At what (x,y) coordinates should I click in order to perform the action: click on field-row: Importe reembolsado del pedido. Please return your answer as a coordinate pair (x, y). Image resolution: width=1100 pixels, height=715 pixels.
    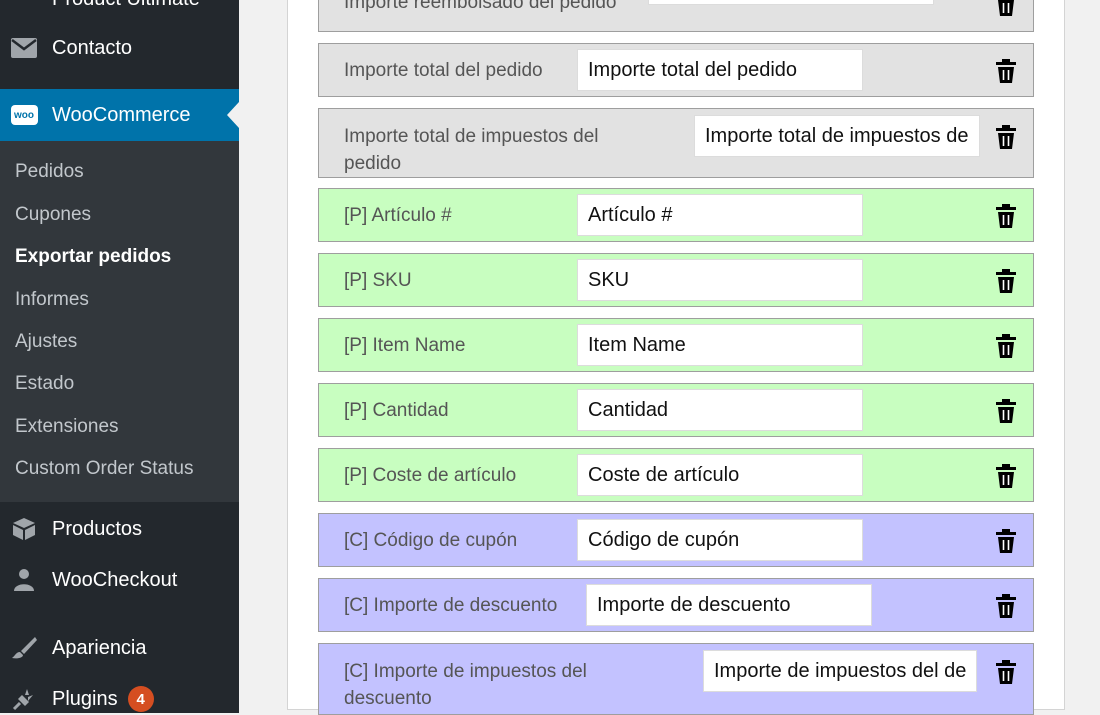
    Looking at the image, I should click on (676, 16).